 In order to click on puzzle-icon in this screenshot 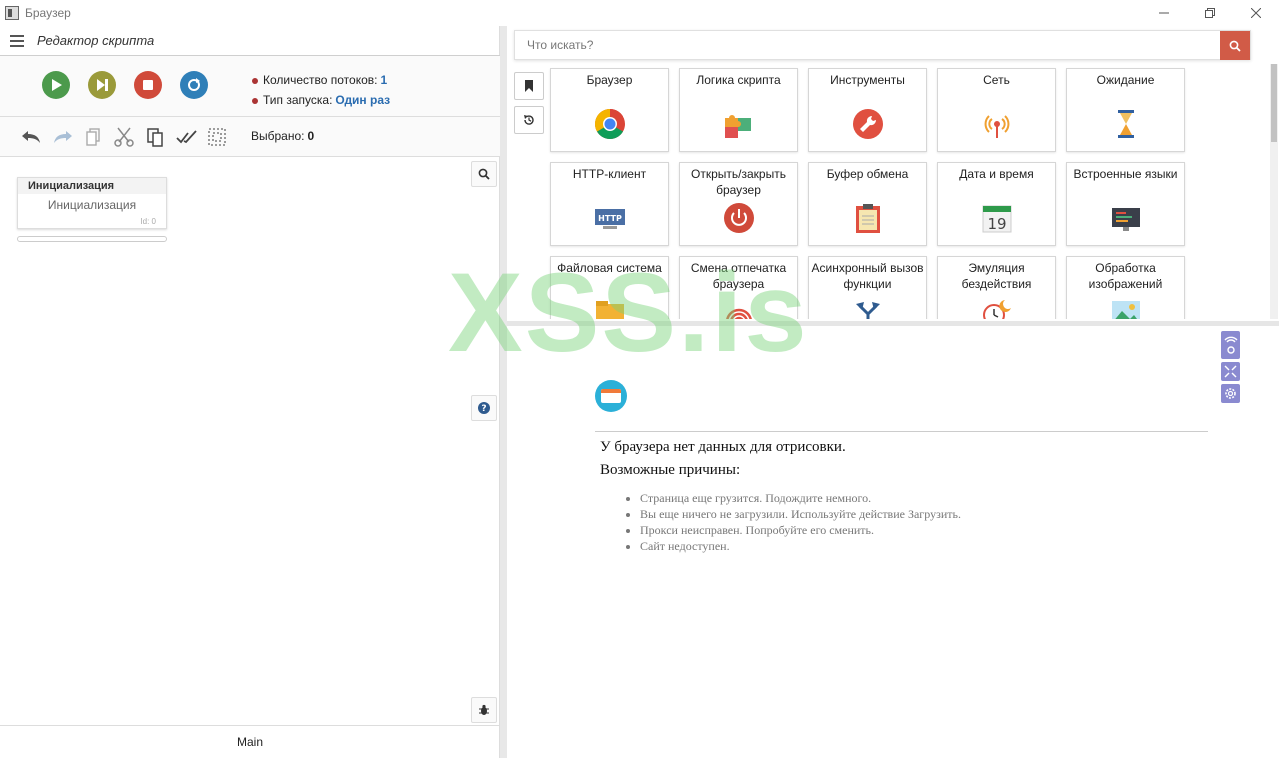, I will do `click(739, 124)`.